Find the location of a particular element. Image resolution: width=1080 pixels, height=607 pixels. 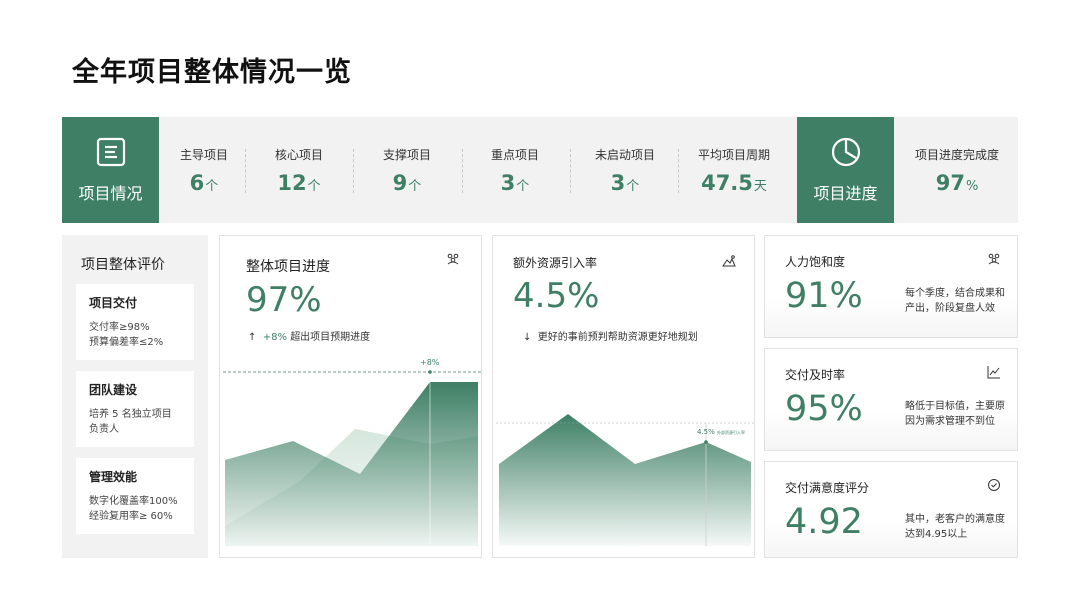

metric-card-manpower: 人力饱和度 91% 每个季度，结合成果和产出，阶段复盘人效 is located at coordinates (891, 286).